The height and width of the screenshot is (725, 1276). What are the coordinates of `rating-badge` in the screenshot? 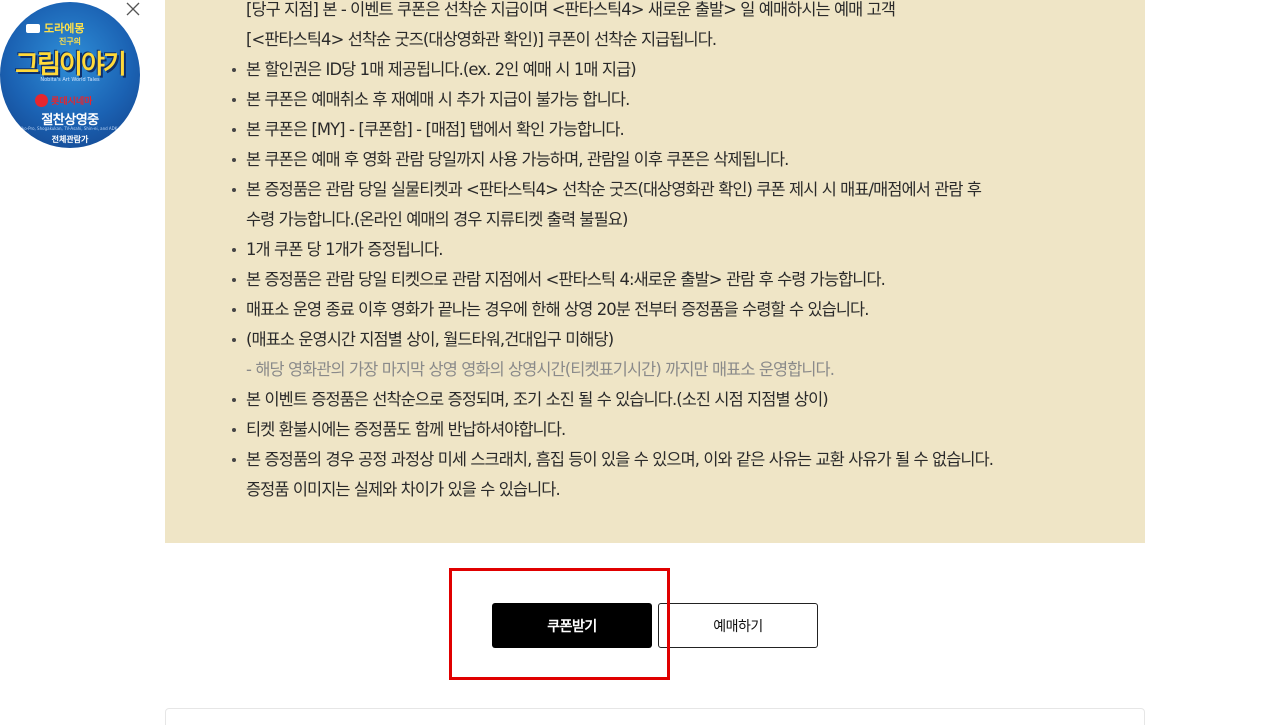 It's located at (33, 28).